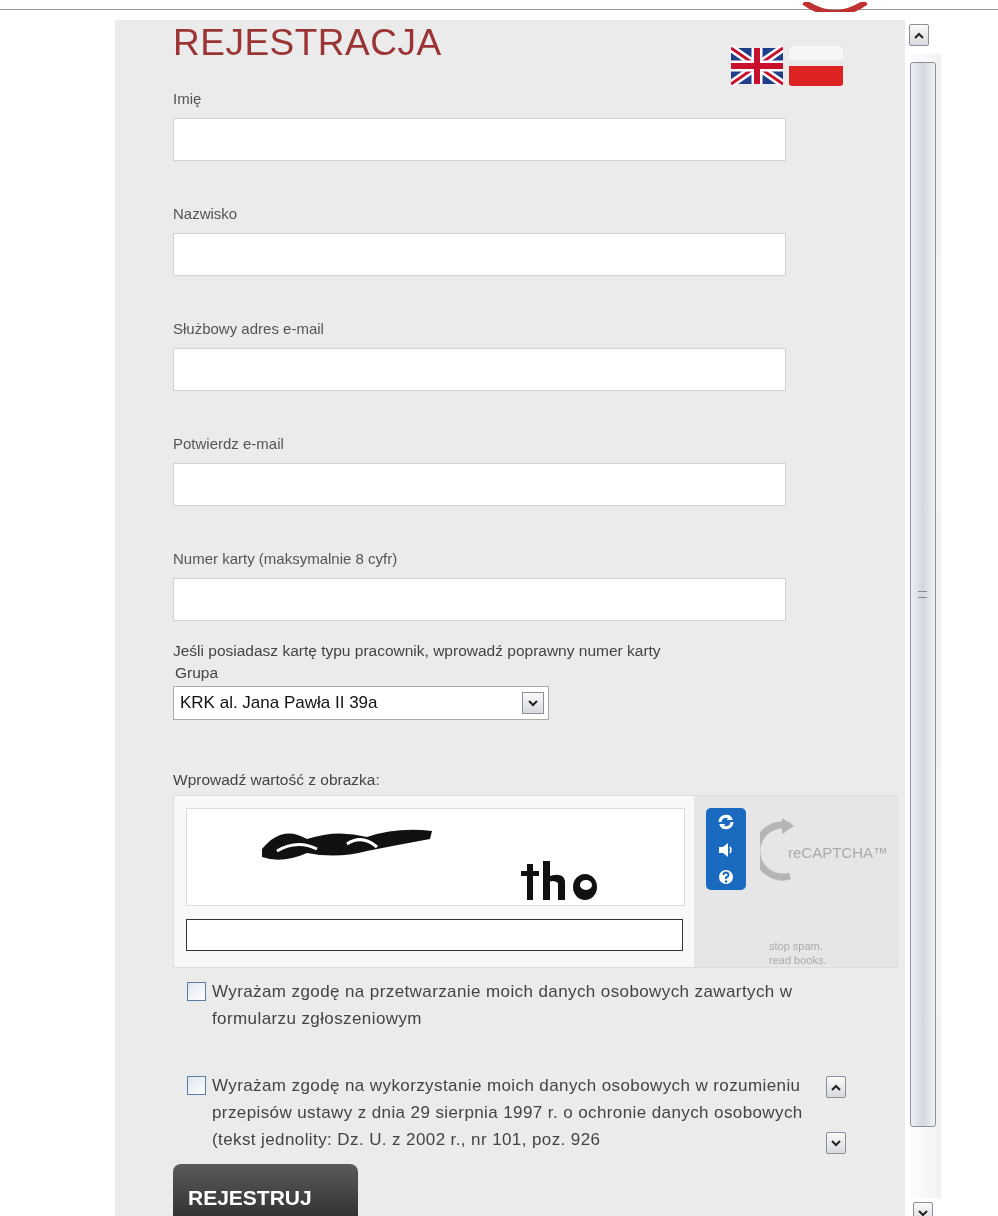 The width and height of the screenshot is (998, 1216). Describe the element at coordinates (798, 953) in the screenshot. I see `captcha-slogan: stop spam. read books.` at that location.